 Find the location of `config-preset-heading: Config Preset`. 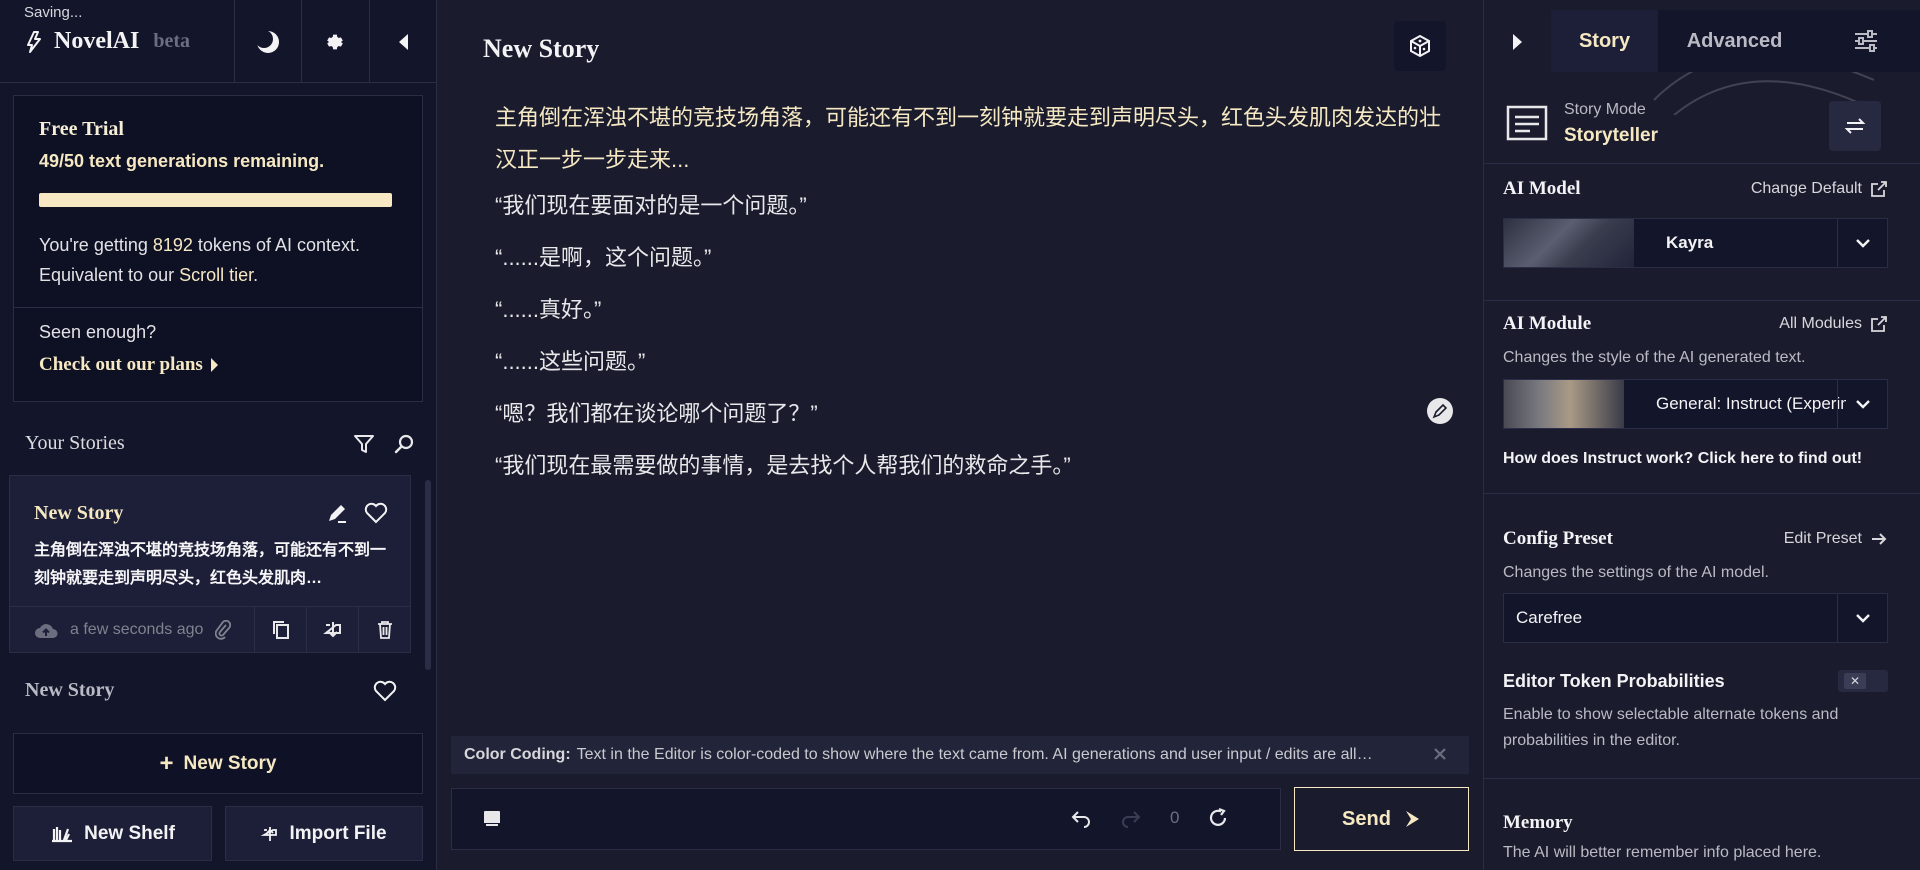

config-preset-heading: Config Preset is located at coordinates (1558, 538).